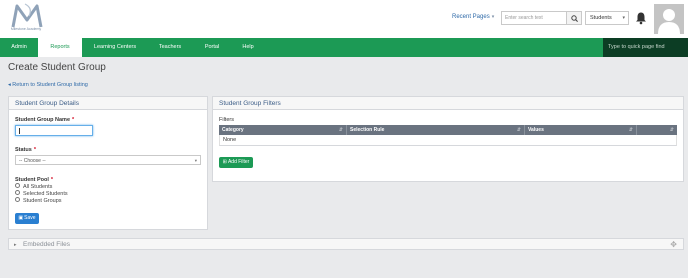 The width and height of the screenshot is (688, 278). Describe the element at coordinates (346, 244) in the screenshot. I see `embedded-files-section: ▸ Embedded Files ✥` at that location.